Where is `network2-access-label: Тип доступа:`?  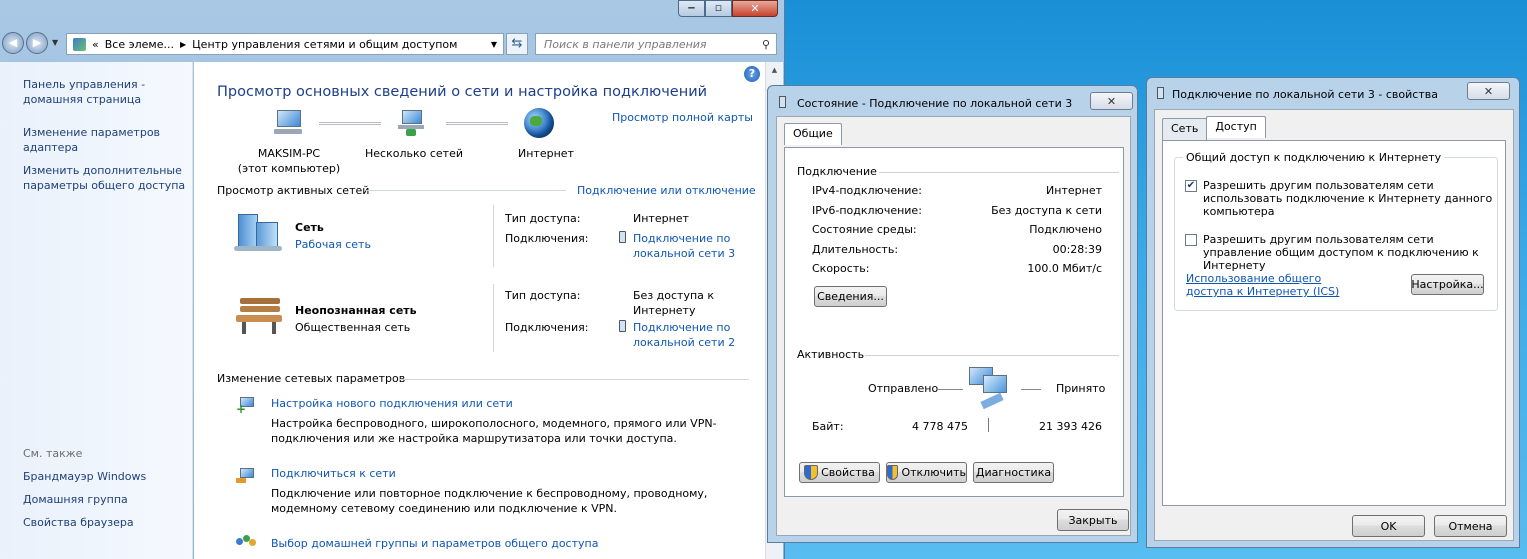
network2-access-label: Тип доступа: is located at coordinates (543, 295).